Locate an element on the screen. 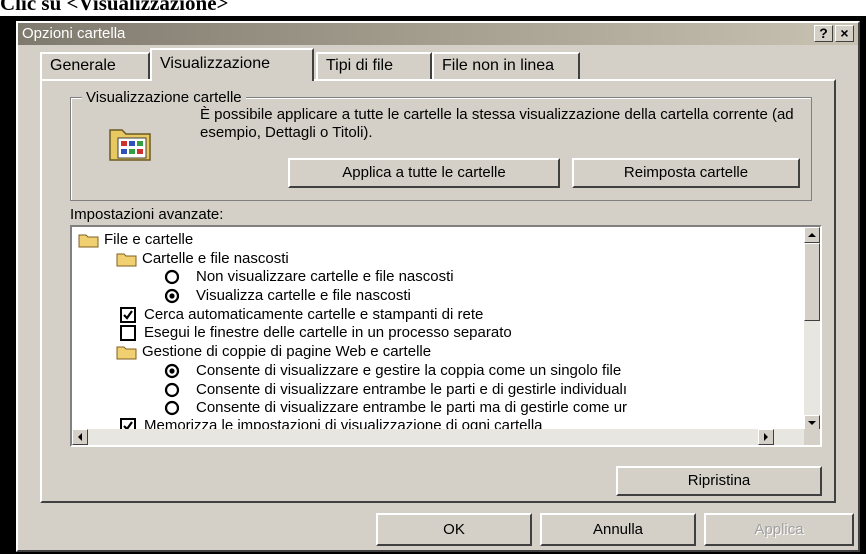 The image size is (866, 554). restore-defaults-button: Ripristina is located at coordinates (719, 481).